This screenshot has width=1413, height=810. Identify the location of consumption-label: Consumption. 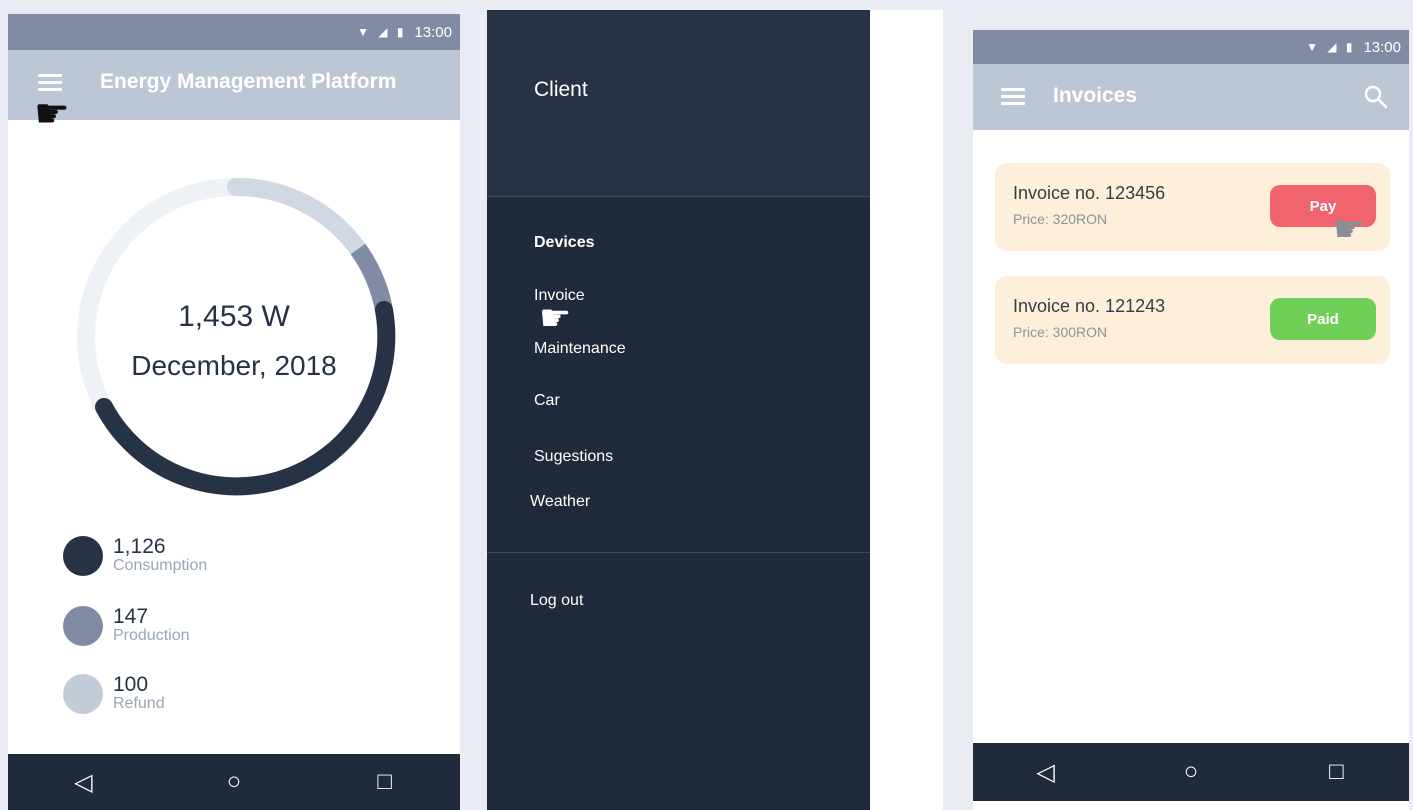
(160, 565).